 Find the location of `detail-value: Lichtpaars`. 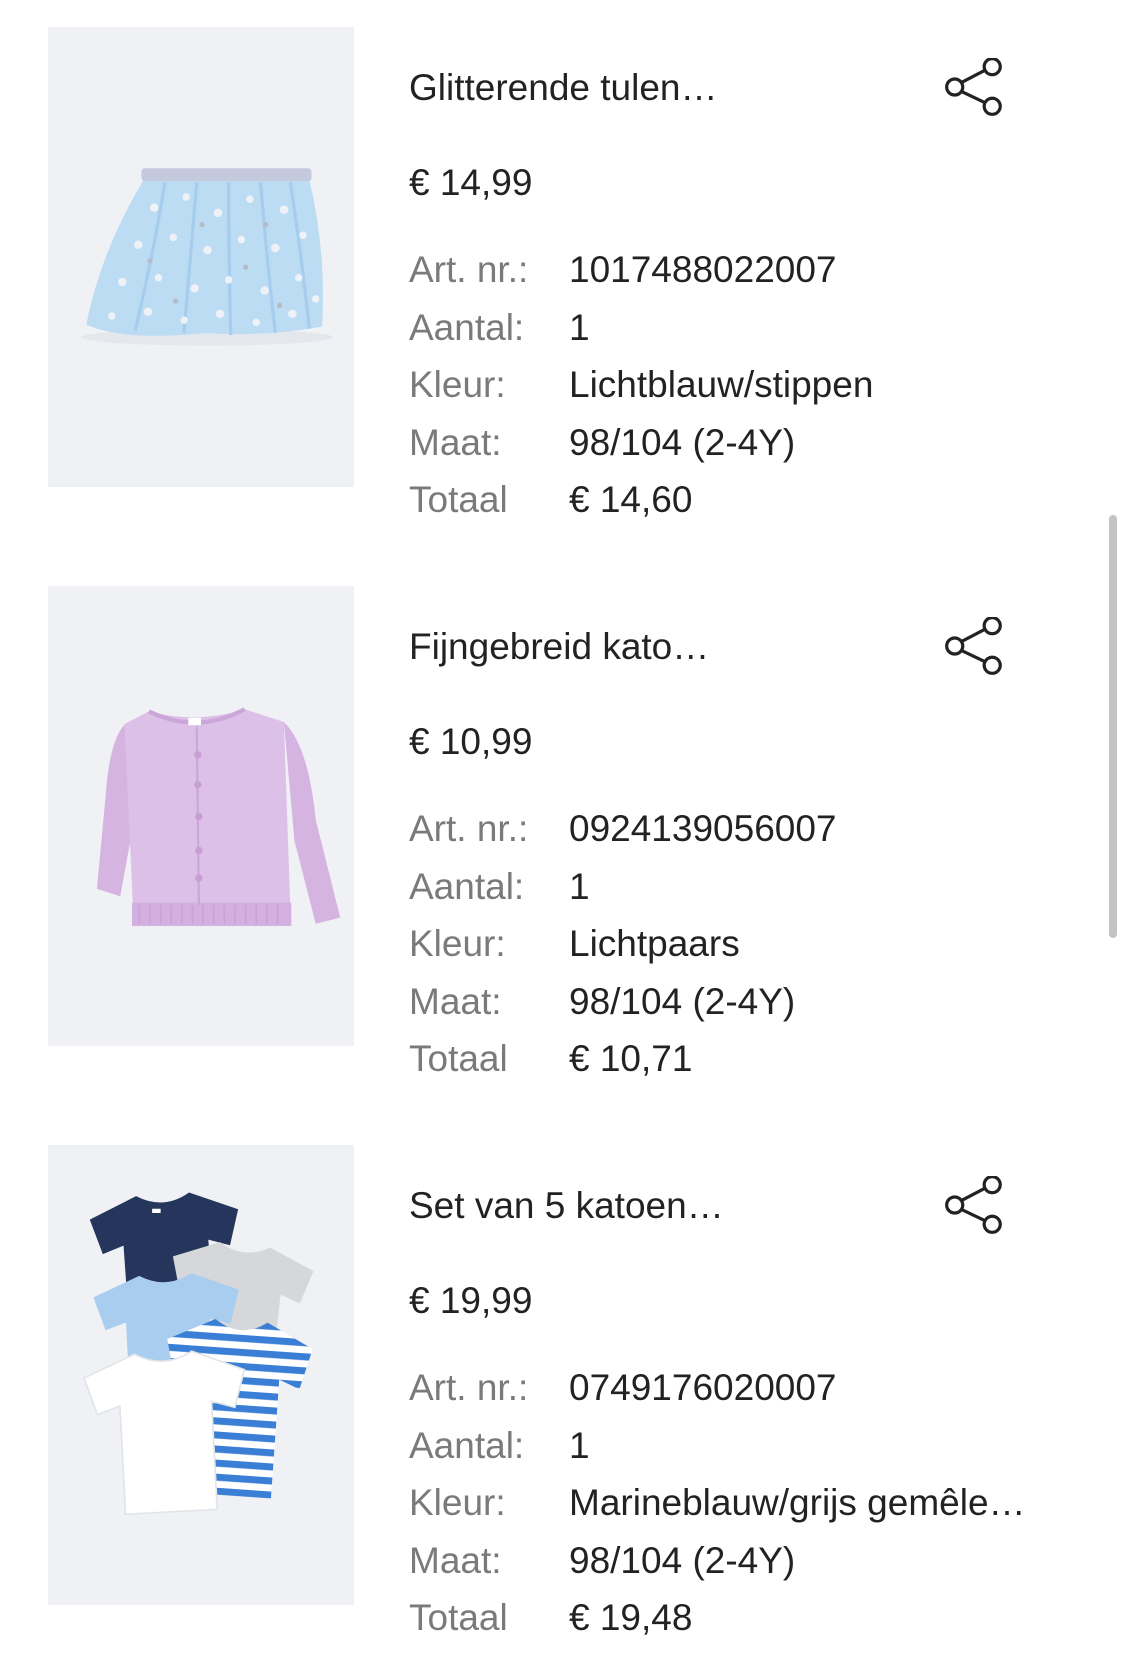

detail-value: Lichtpaars is located at coordinates (654, 943).